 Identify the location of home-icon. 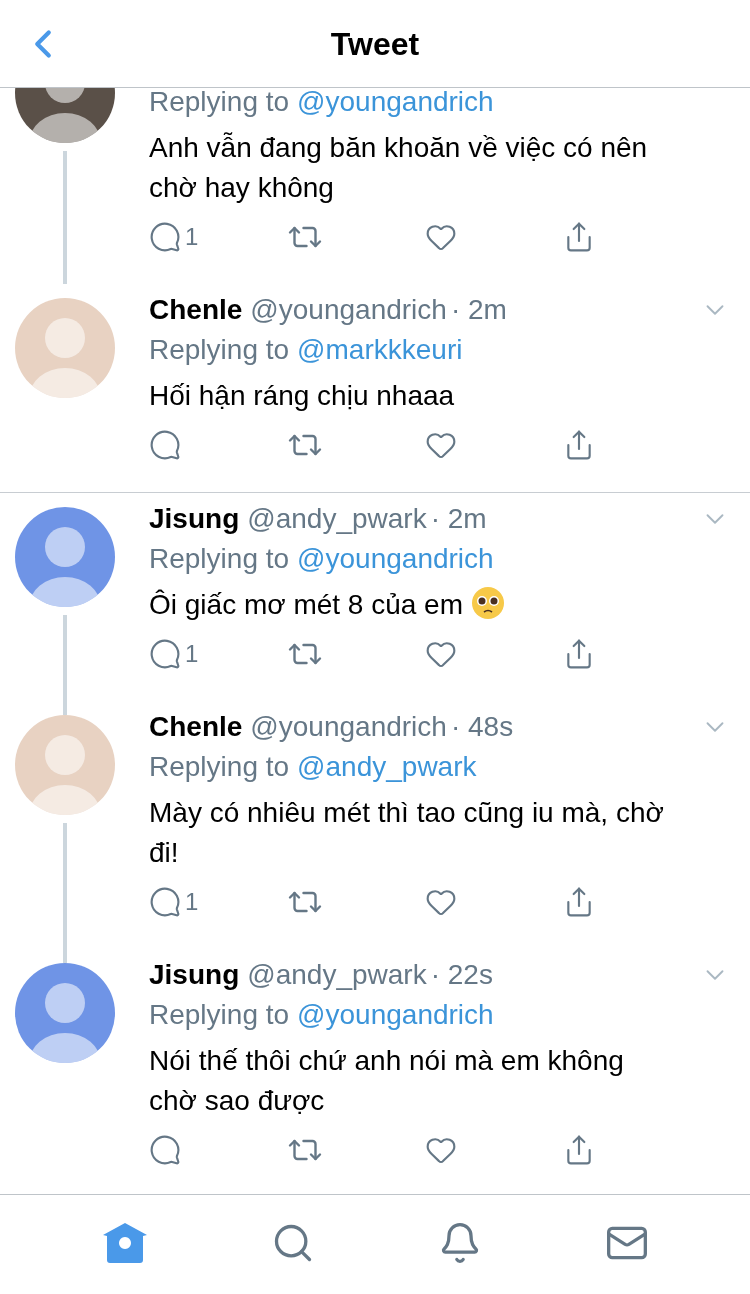
(124, 1242).